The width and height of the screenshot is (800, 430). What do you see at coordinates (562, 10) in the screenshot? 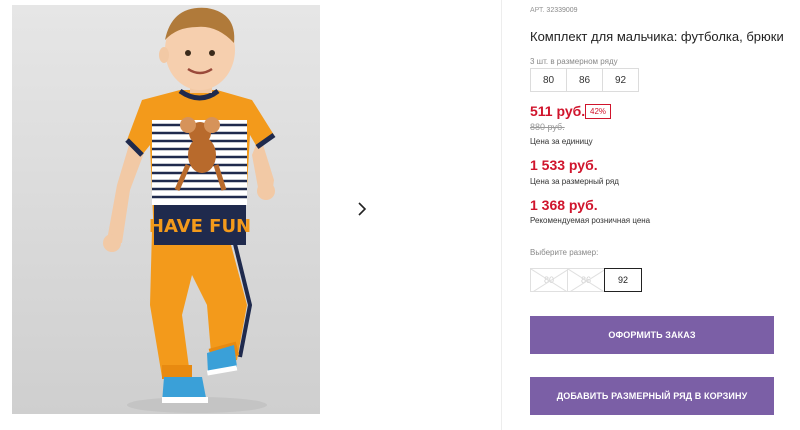
I see `sku-number: 32339009` at bounding box center [562, 10].